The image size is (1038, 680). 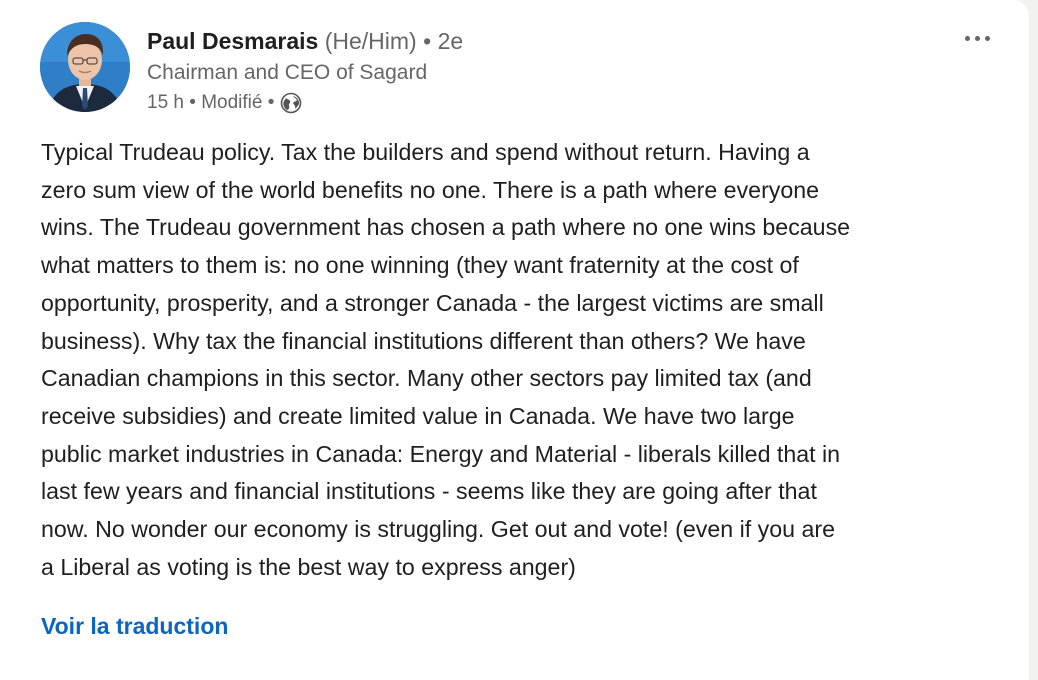 I want to click on connection-degree: 2e, so click(x=450, y=41).